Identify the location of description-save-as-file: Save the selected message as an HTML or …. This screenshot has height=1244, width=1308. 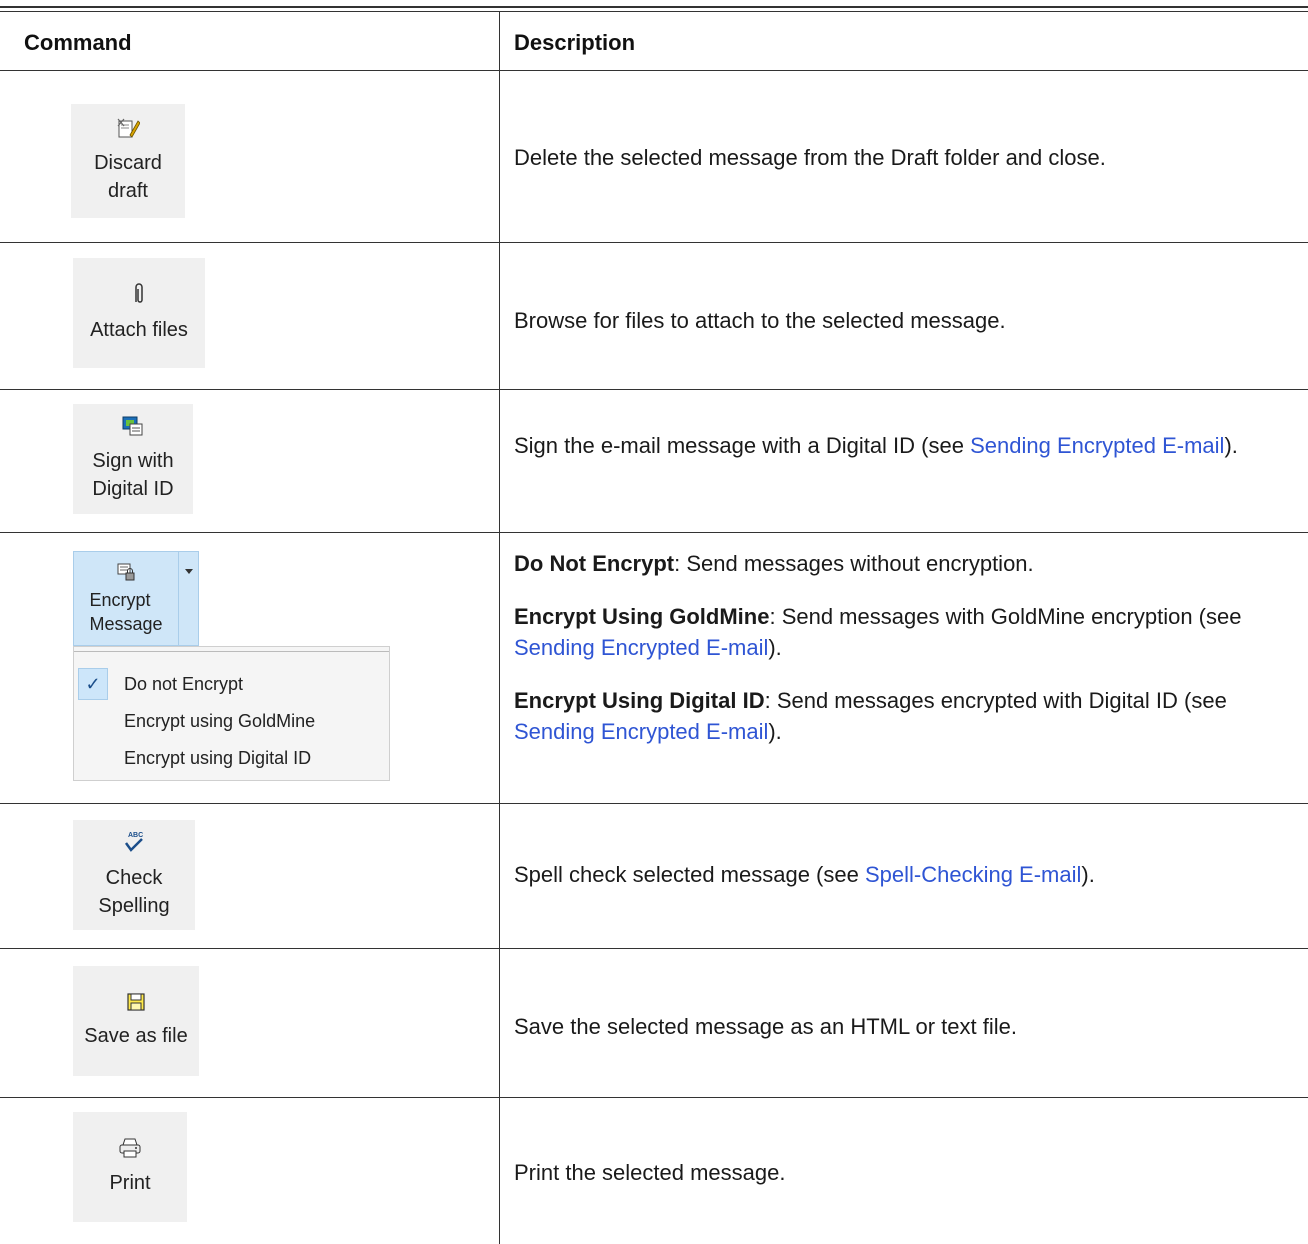
(765, 1026).